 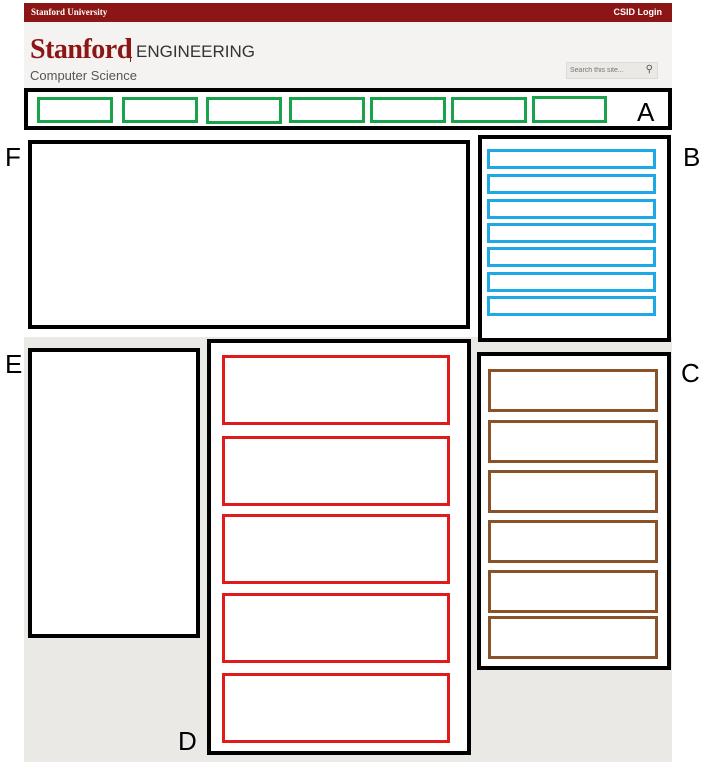 I want to click on login-link: CSID Login, so click(x=638, y=12).